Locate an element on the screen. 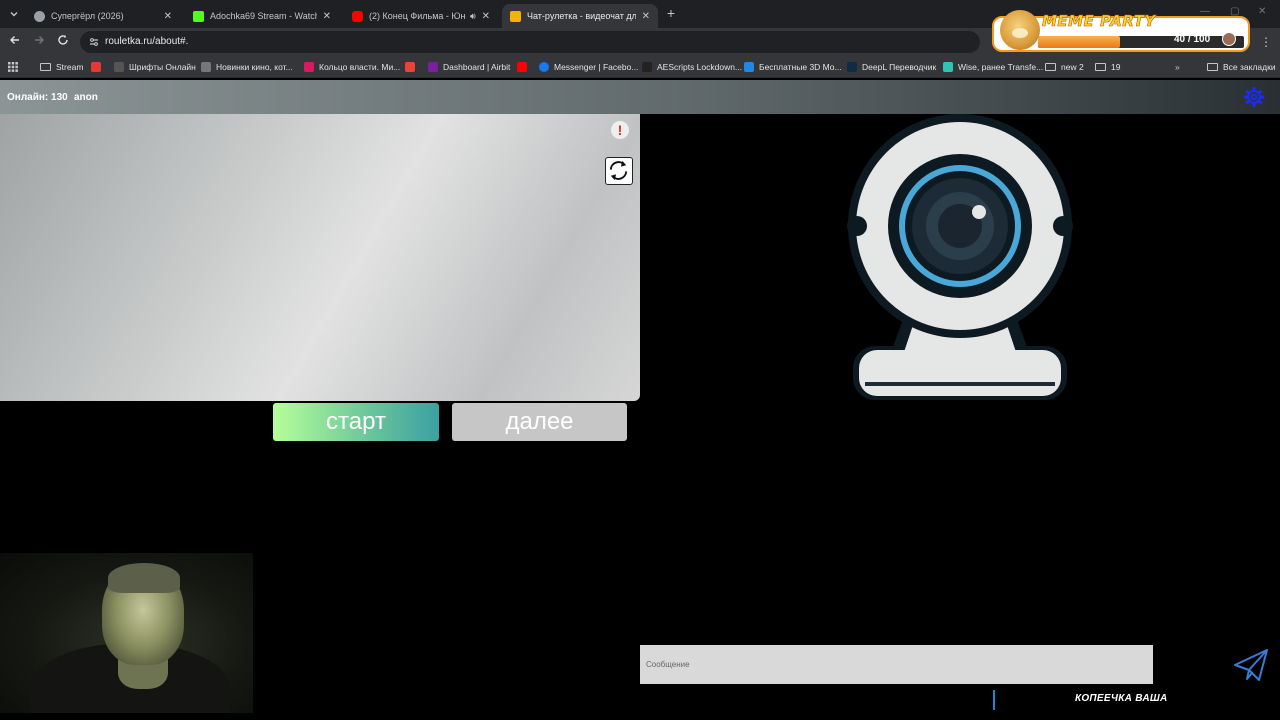 The height and width of the screenshot is (720, 1280). bookmark-deepl: DeepL Переводчик is located at coordinates (891, 67).